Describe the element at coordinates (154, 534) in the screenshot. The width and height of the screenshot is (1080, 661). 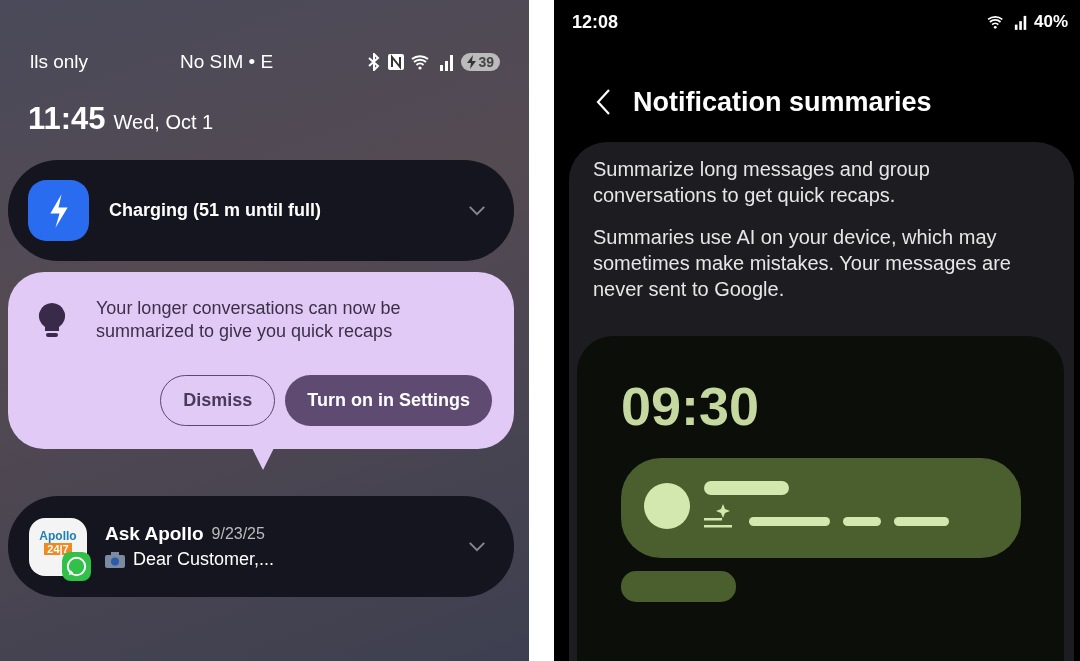
I see `notification-title: Ask Apollo` at that location.